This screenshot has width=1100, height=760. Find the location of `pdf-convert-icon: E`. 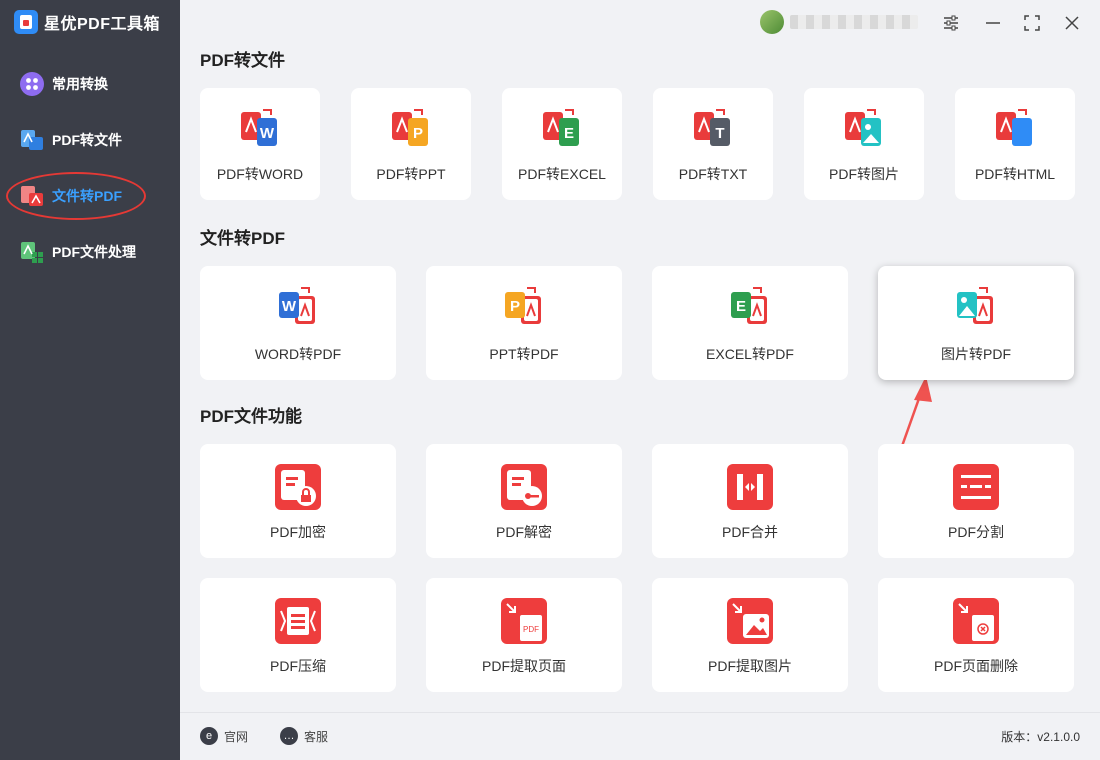

pdf-convert-icon: E is located at coordinates (562, 131).